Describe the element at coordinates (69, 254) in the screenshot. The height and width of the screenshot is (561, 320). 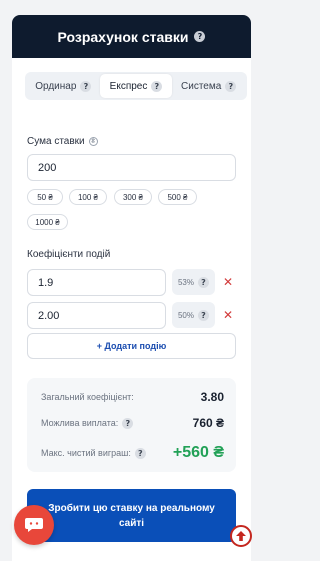
I see `events-label: Коефіцієнти подій` at that location.